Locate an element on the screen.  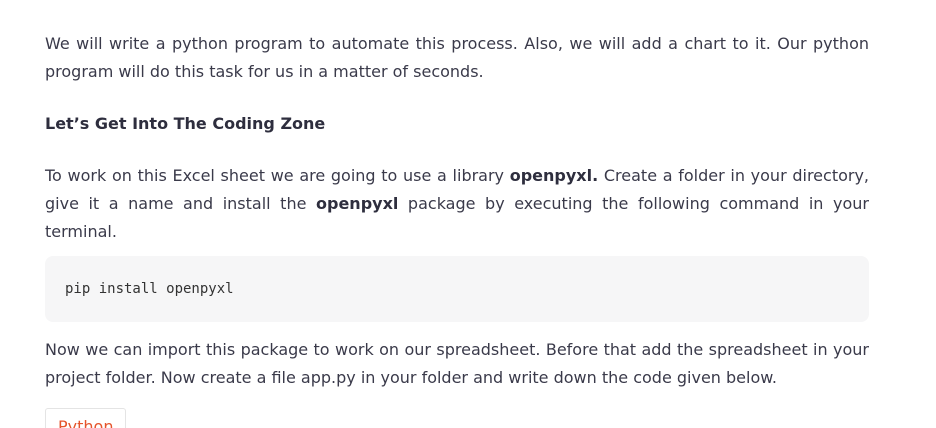
install-command: pip install openpyxl is located at coordinates (149, 289).